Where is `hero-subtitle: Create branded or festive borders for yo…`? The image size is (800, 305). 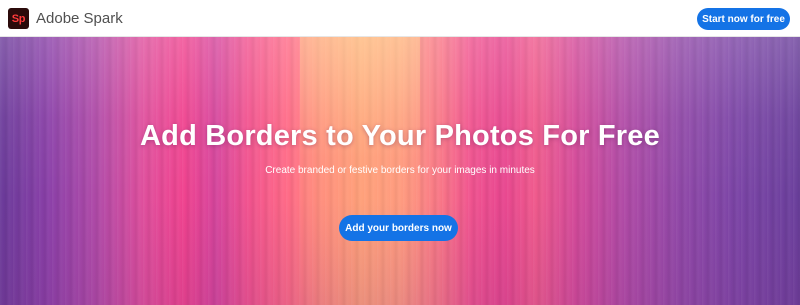 hero-subtitle: Create branded or festive borders for yo… is located at coordinates (400, 170).